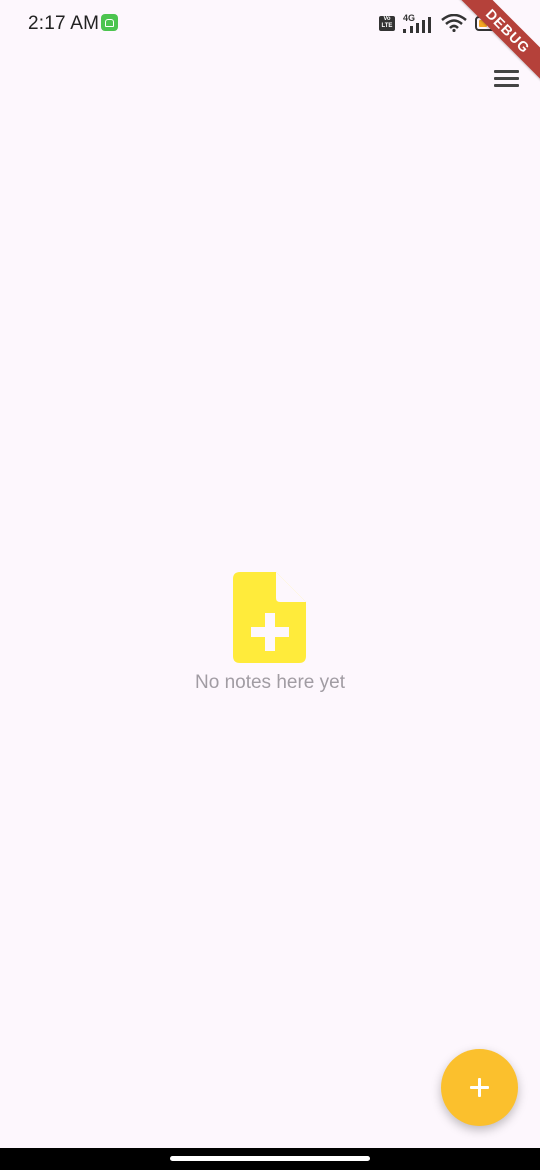  I want to click on add-note-button, so click(479, 1087).